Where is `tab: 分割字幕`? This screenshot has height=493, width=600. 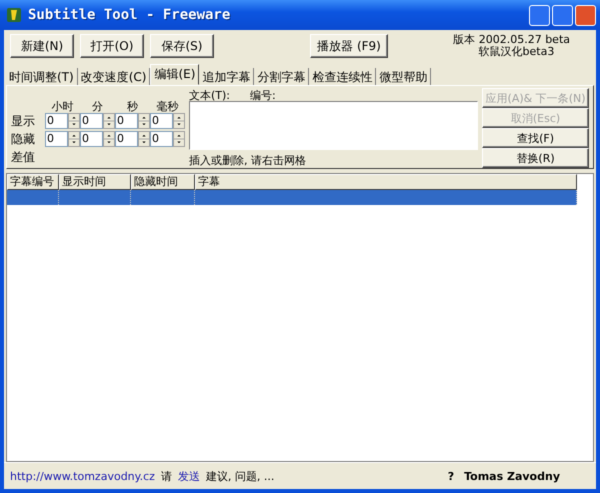 tab: 分割字幕 is located at coordinates (282, 76).